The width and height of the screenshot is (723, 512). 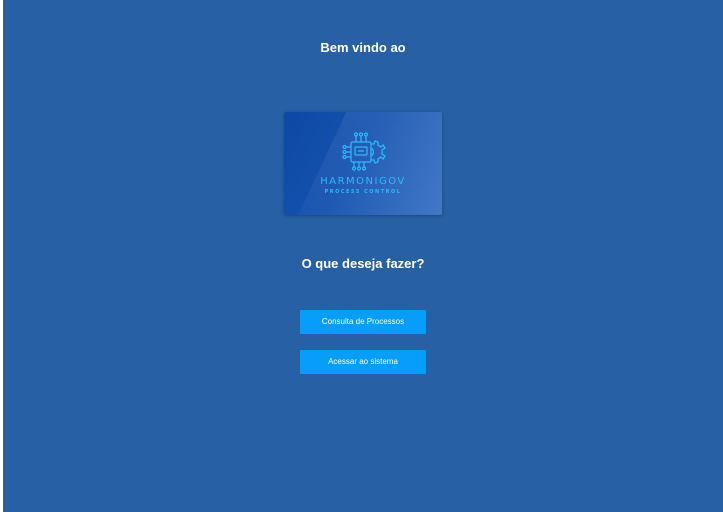 I want to click on logo-tagline: PROCESS CONTROL, so click(x=363, y=192).